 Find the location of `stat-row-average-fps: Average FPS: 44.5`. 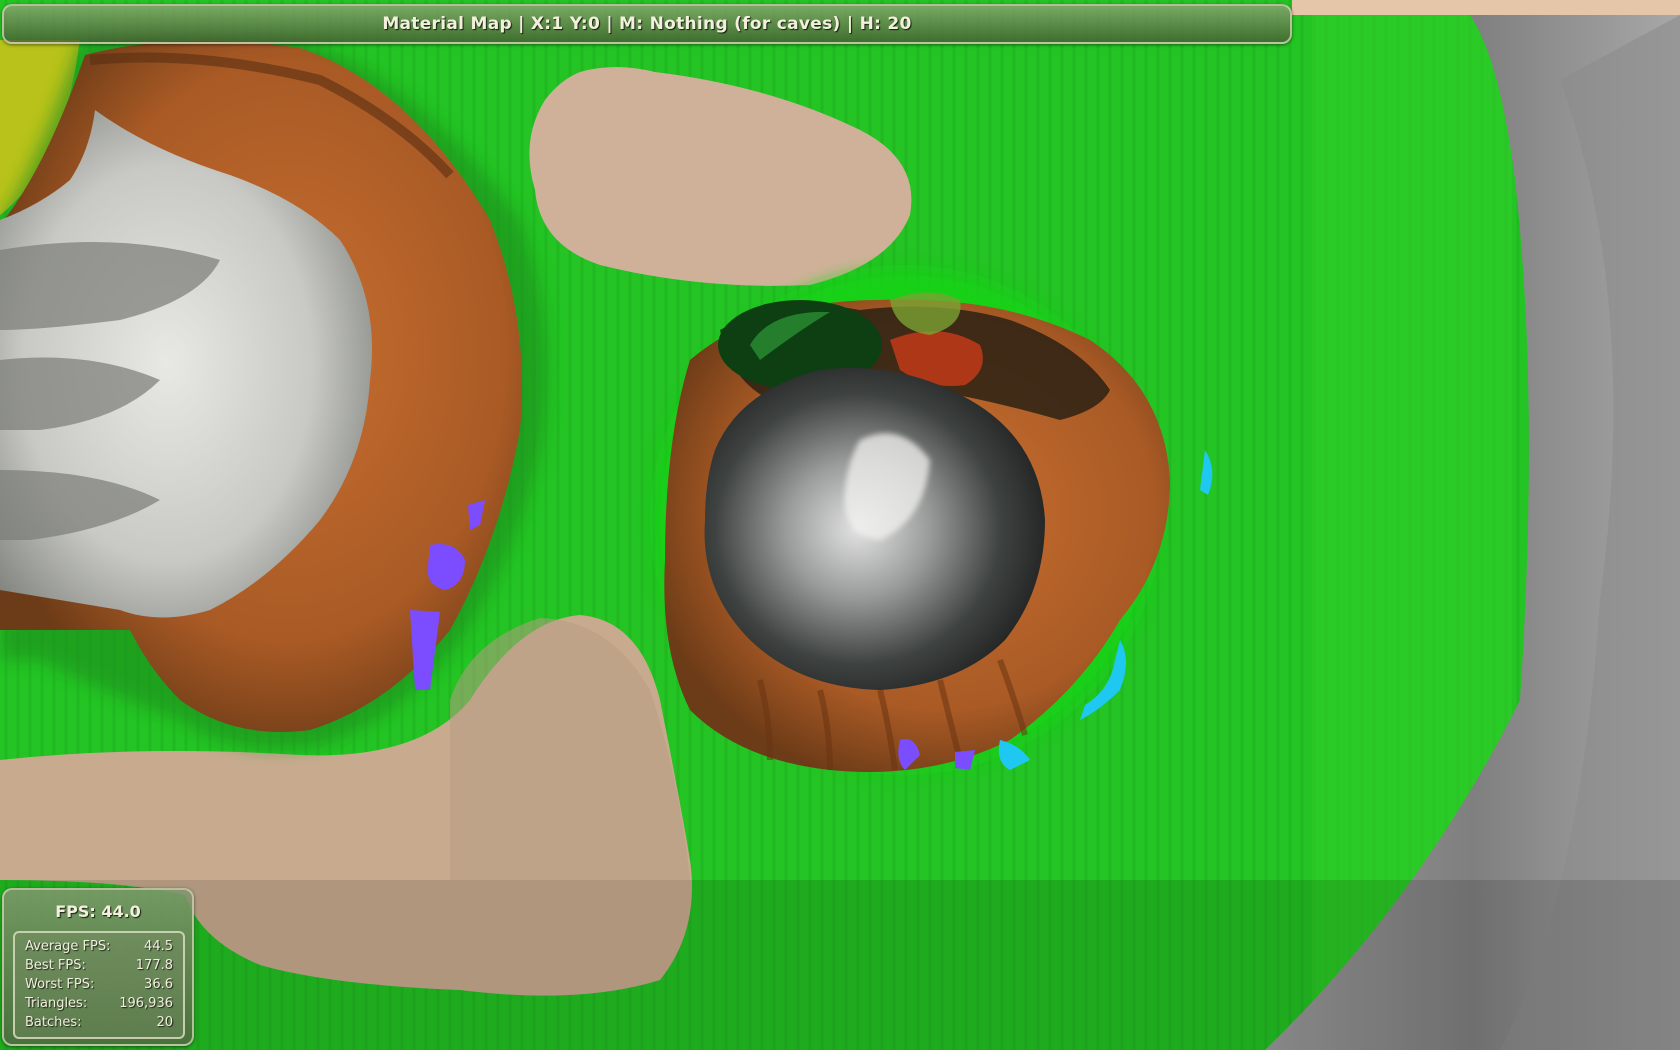

stat-row-average-fps: Average FPS: 44.5 is located at coordinates (99, 946).